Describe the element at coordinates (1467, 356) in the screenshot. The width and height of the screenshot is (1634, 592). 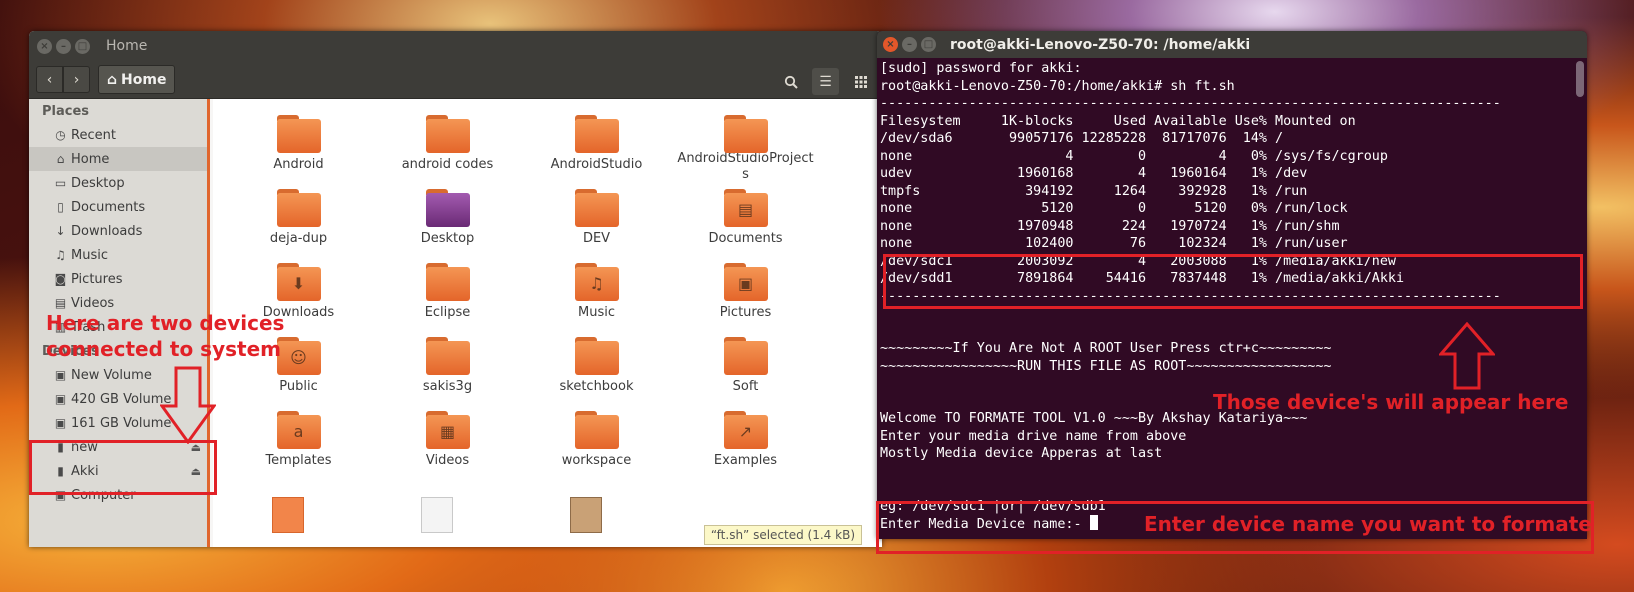
I see `up-arrow-annotation` at that location.